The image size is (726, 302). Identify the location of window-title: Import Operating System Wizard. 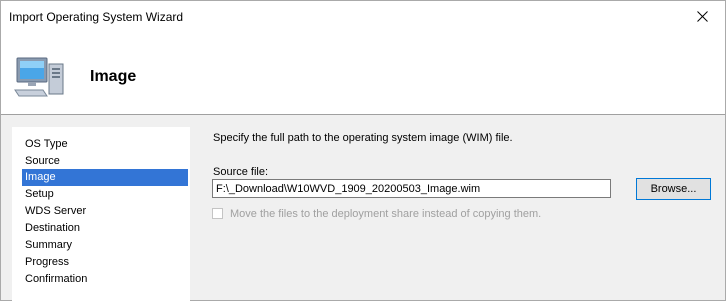
(96, 17).